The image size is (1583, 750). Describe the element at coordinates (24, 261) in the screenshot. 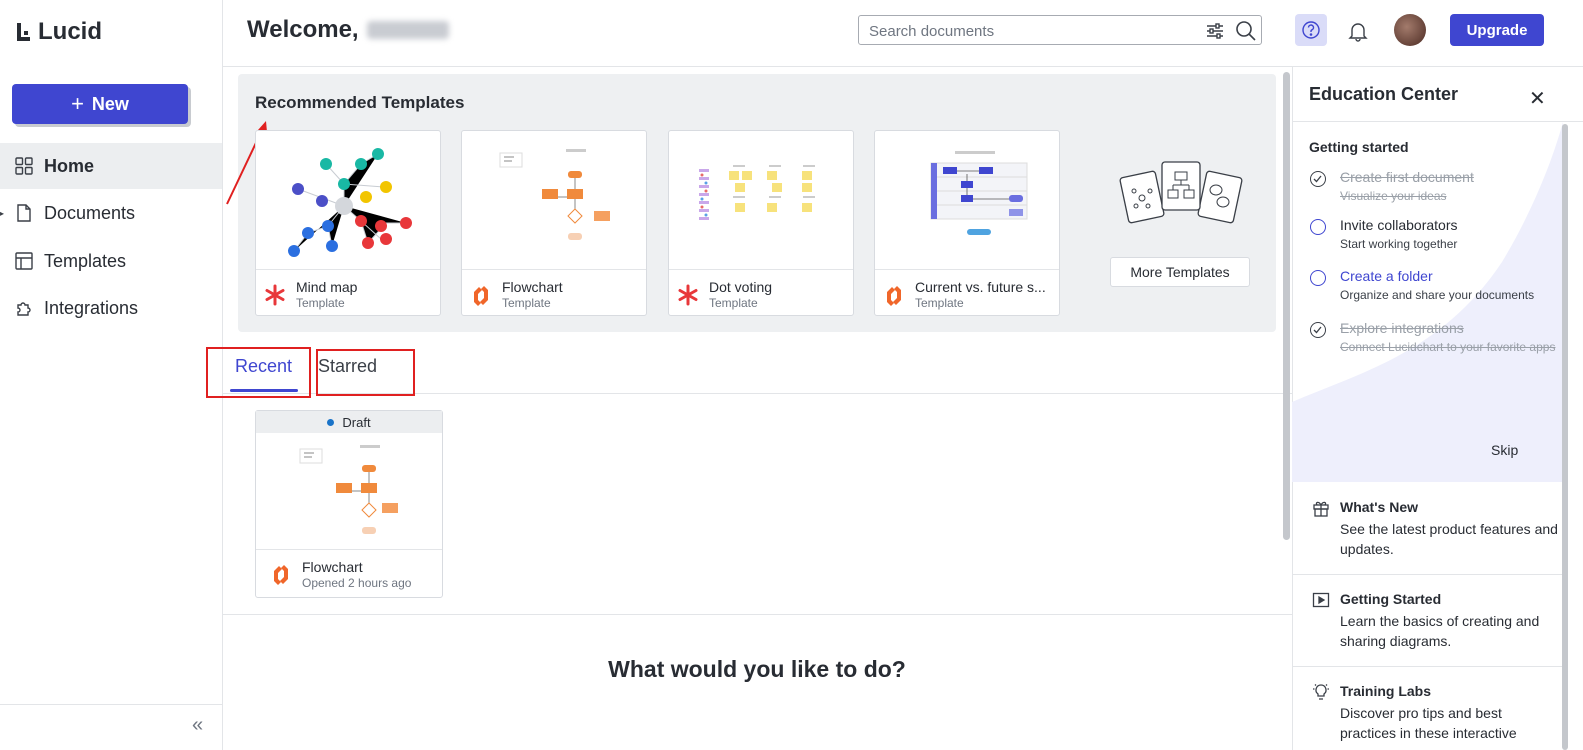

I see `layout-icon` at that location.